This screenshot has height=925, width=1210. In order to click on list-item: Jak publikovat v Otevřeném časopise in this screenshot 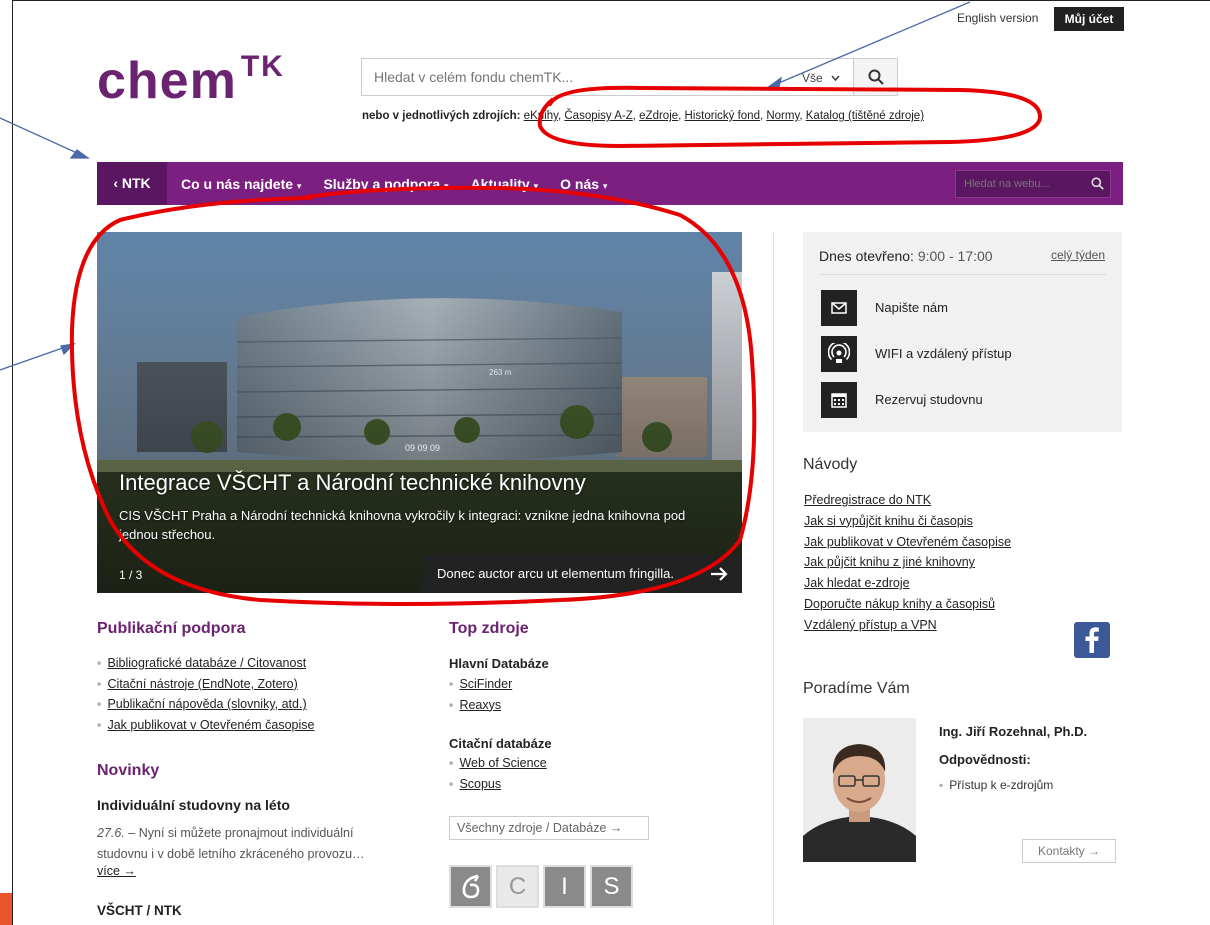, I will do `click(907, 542)`.